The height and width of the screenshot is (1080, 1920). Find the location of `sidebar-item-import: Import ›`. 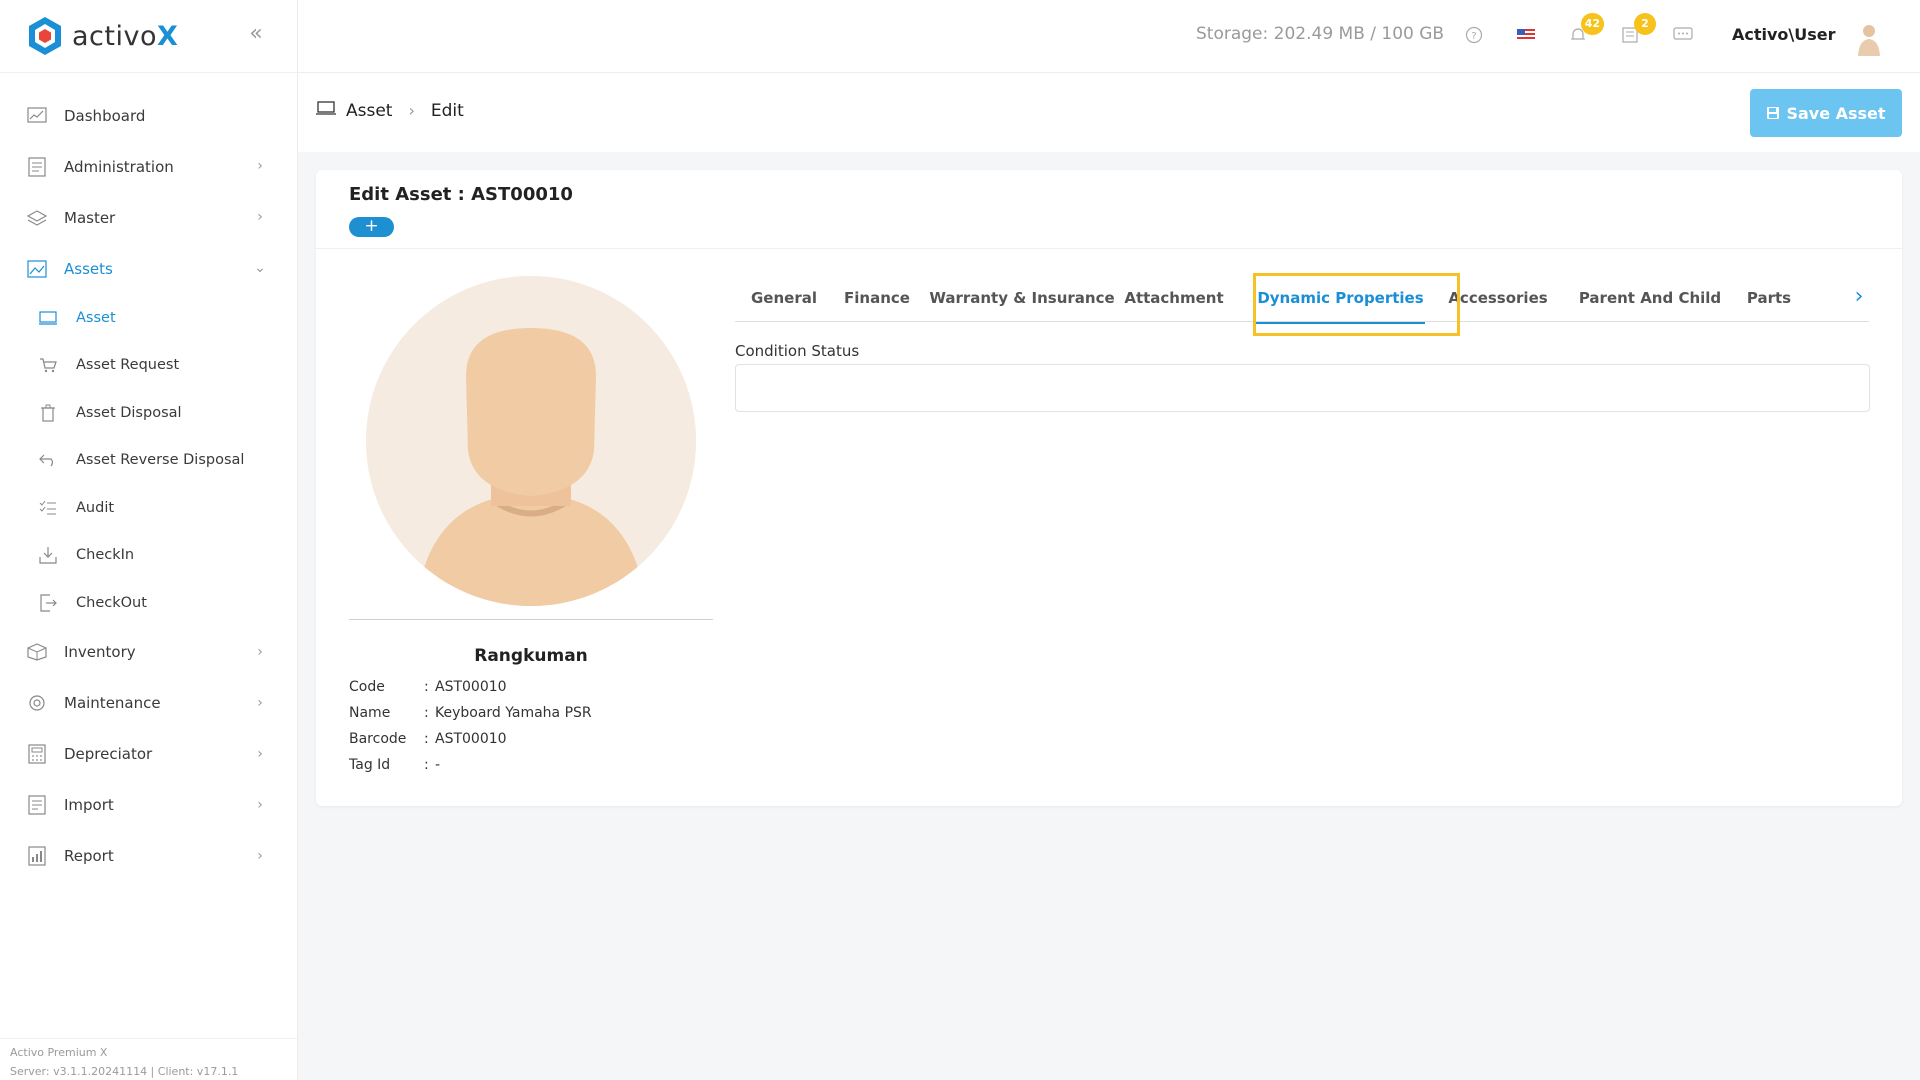

sidebar-item-import: Import › is located at coordinates (149, 805).